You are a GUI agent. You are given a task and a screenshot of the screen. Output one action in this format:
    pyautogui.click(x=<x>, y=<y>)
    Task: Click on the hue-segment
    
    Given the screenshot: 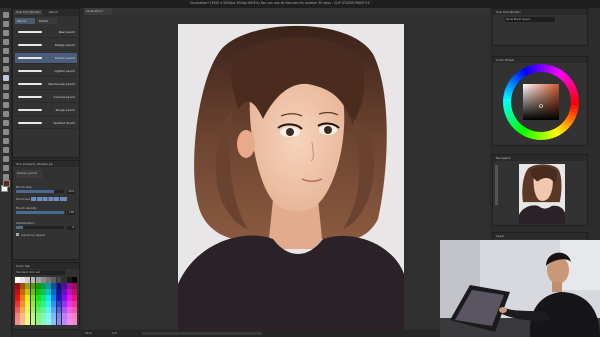 What is the action you would take?
    pyautogui.click(x=574, y=100)
    